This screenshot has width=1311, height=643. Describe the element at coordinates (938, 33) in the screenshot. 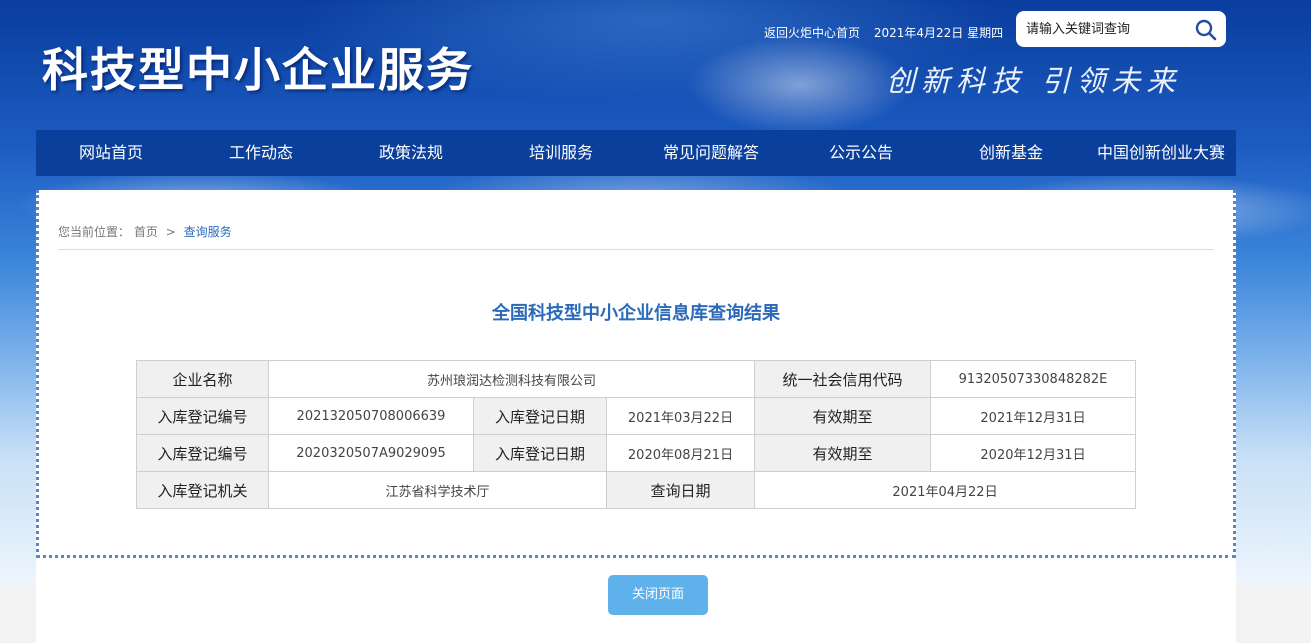

I see `current-date: 2021年4月22日 星期四` at that location.